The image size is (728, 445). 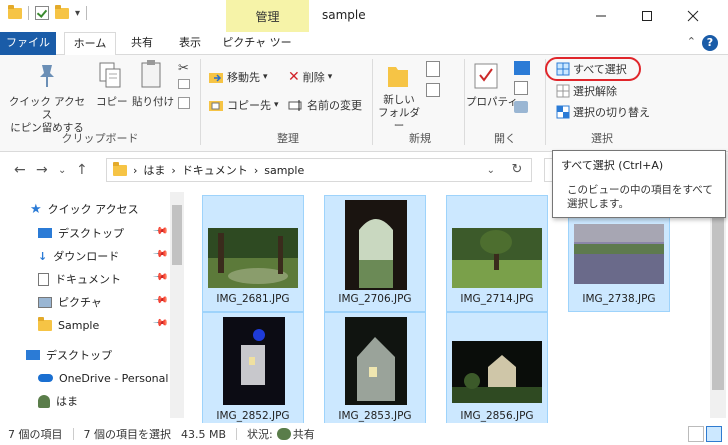 I want to click on qat-dropdown-icon: ▾, so click(x=77, y=13).